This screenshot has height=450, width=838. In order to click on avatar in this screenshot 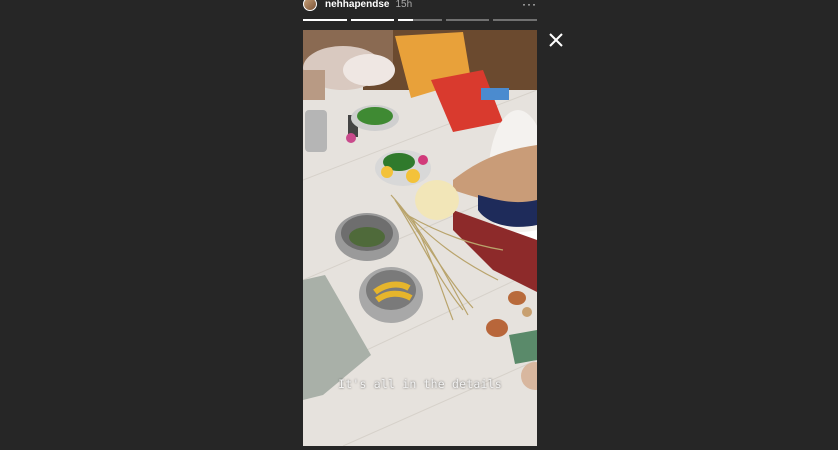, I will do `click(310, 5)`.